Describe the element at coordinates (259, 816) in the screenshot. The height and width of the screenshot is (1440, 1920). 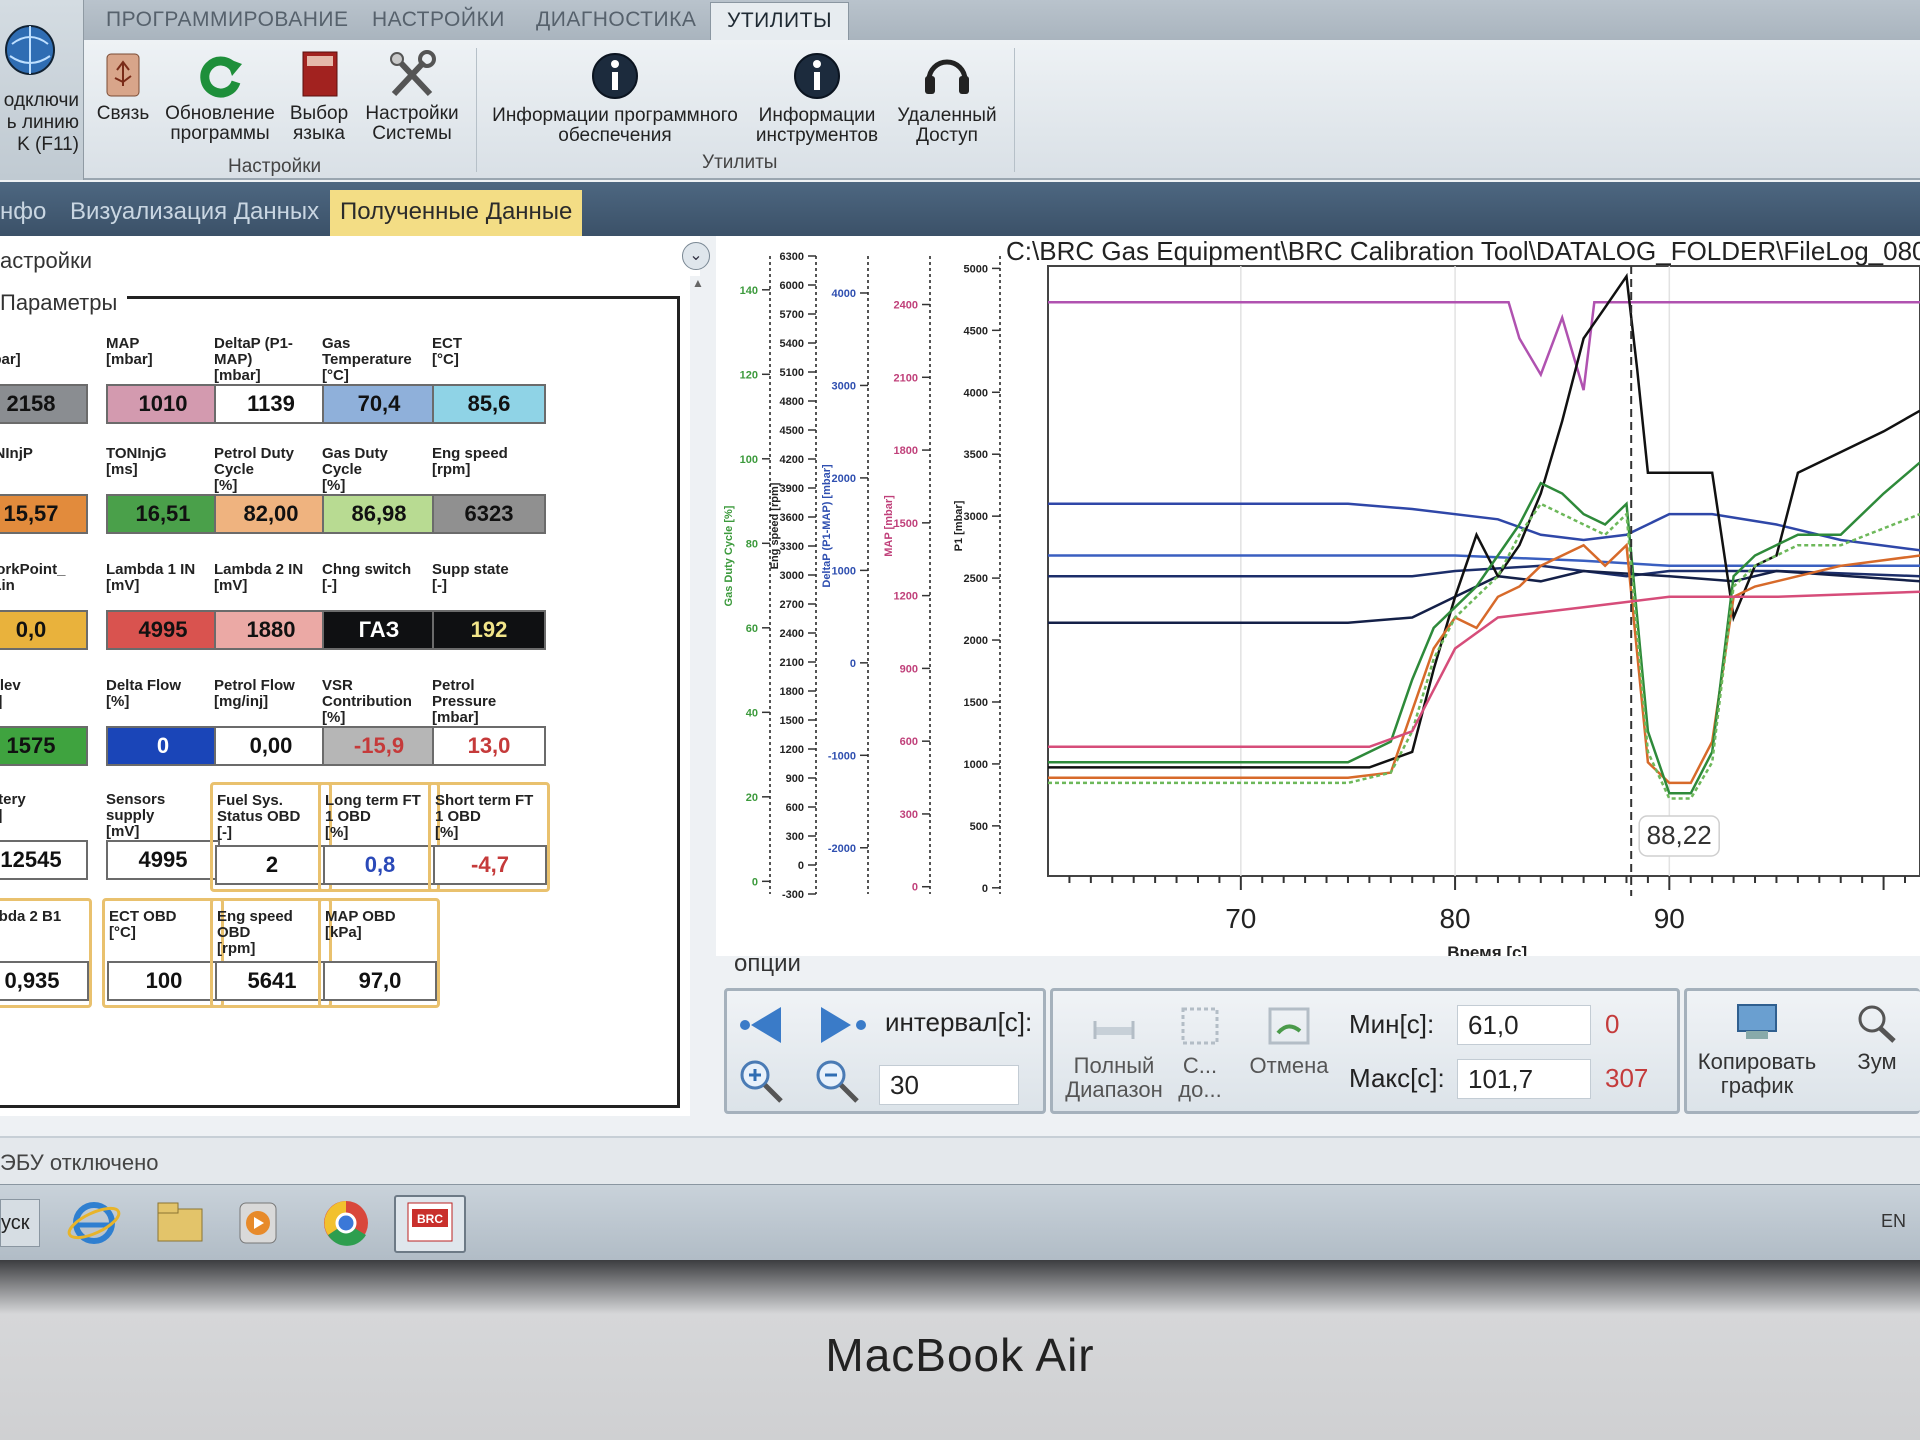
I see `parameter-label: Fuel Sys. Status OBD [-]` at that location.